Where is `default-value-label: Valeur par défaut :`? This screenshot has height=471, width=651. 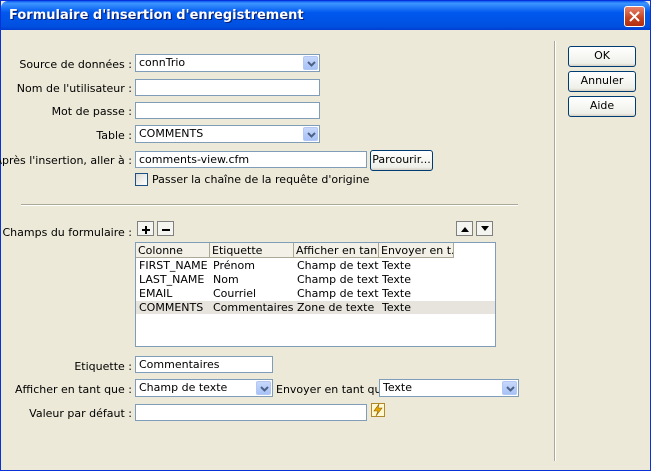
default-value-label: Valeur par défaut : is located at coordinates (80, 413).